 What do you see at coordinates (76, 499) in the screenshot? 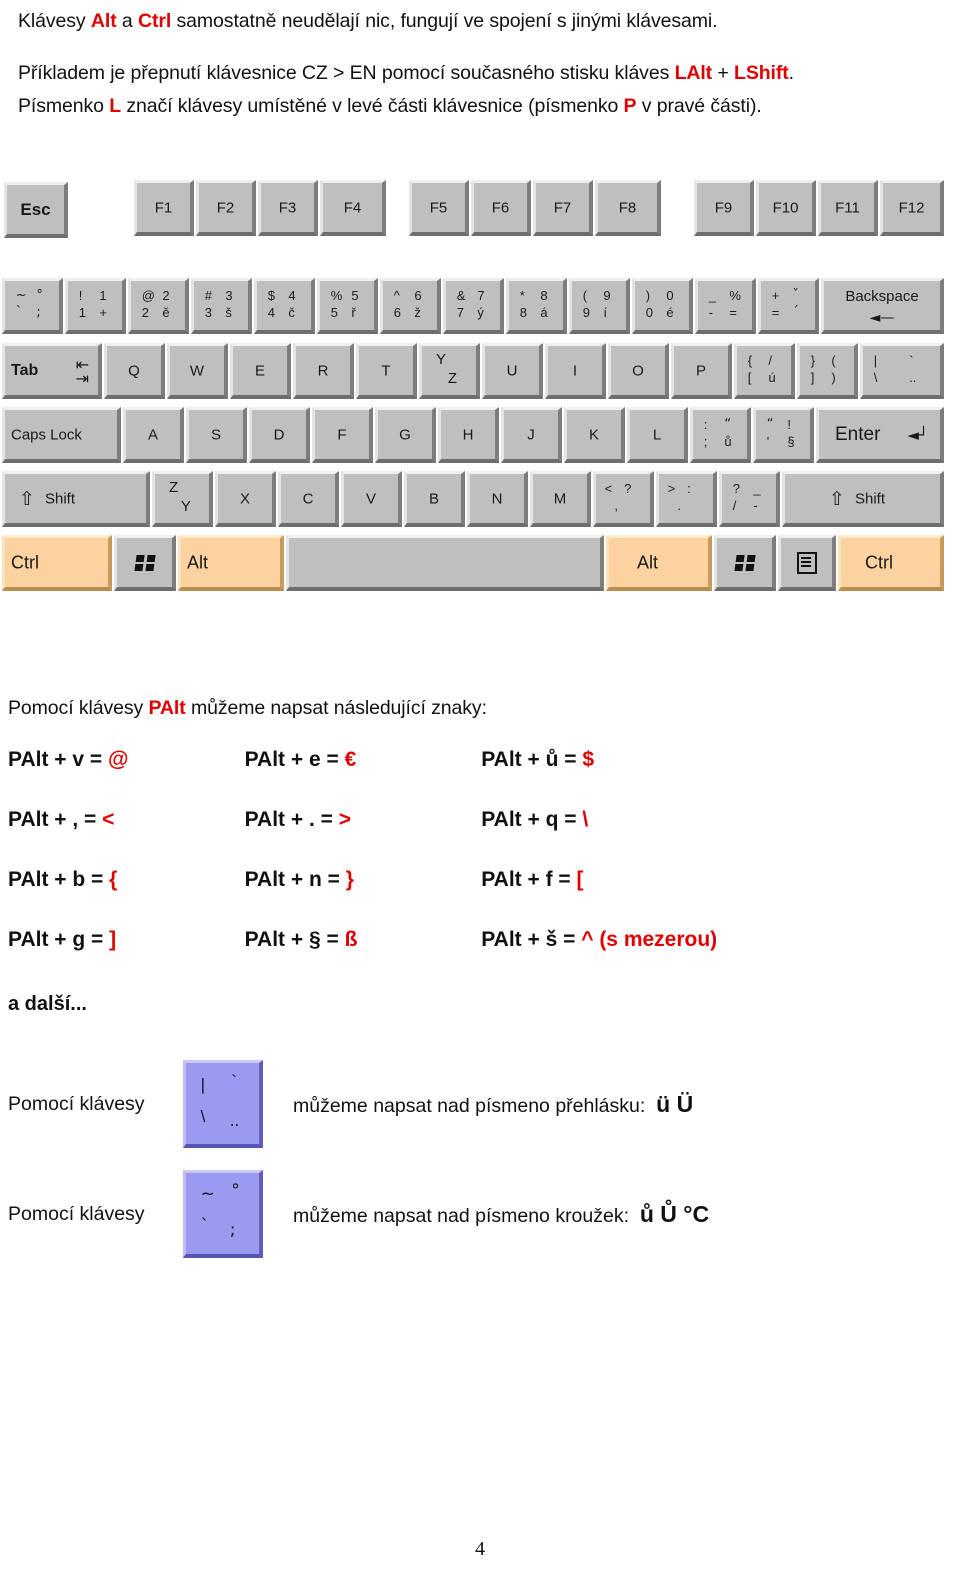
I see `key-shift-left: ⇧ Shift` at bounding box center [76, 499].